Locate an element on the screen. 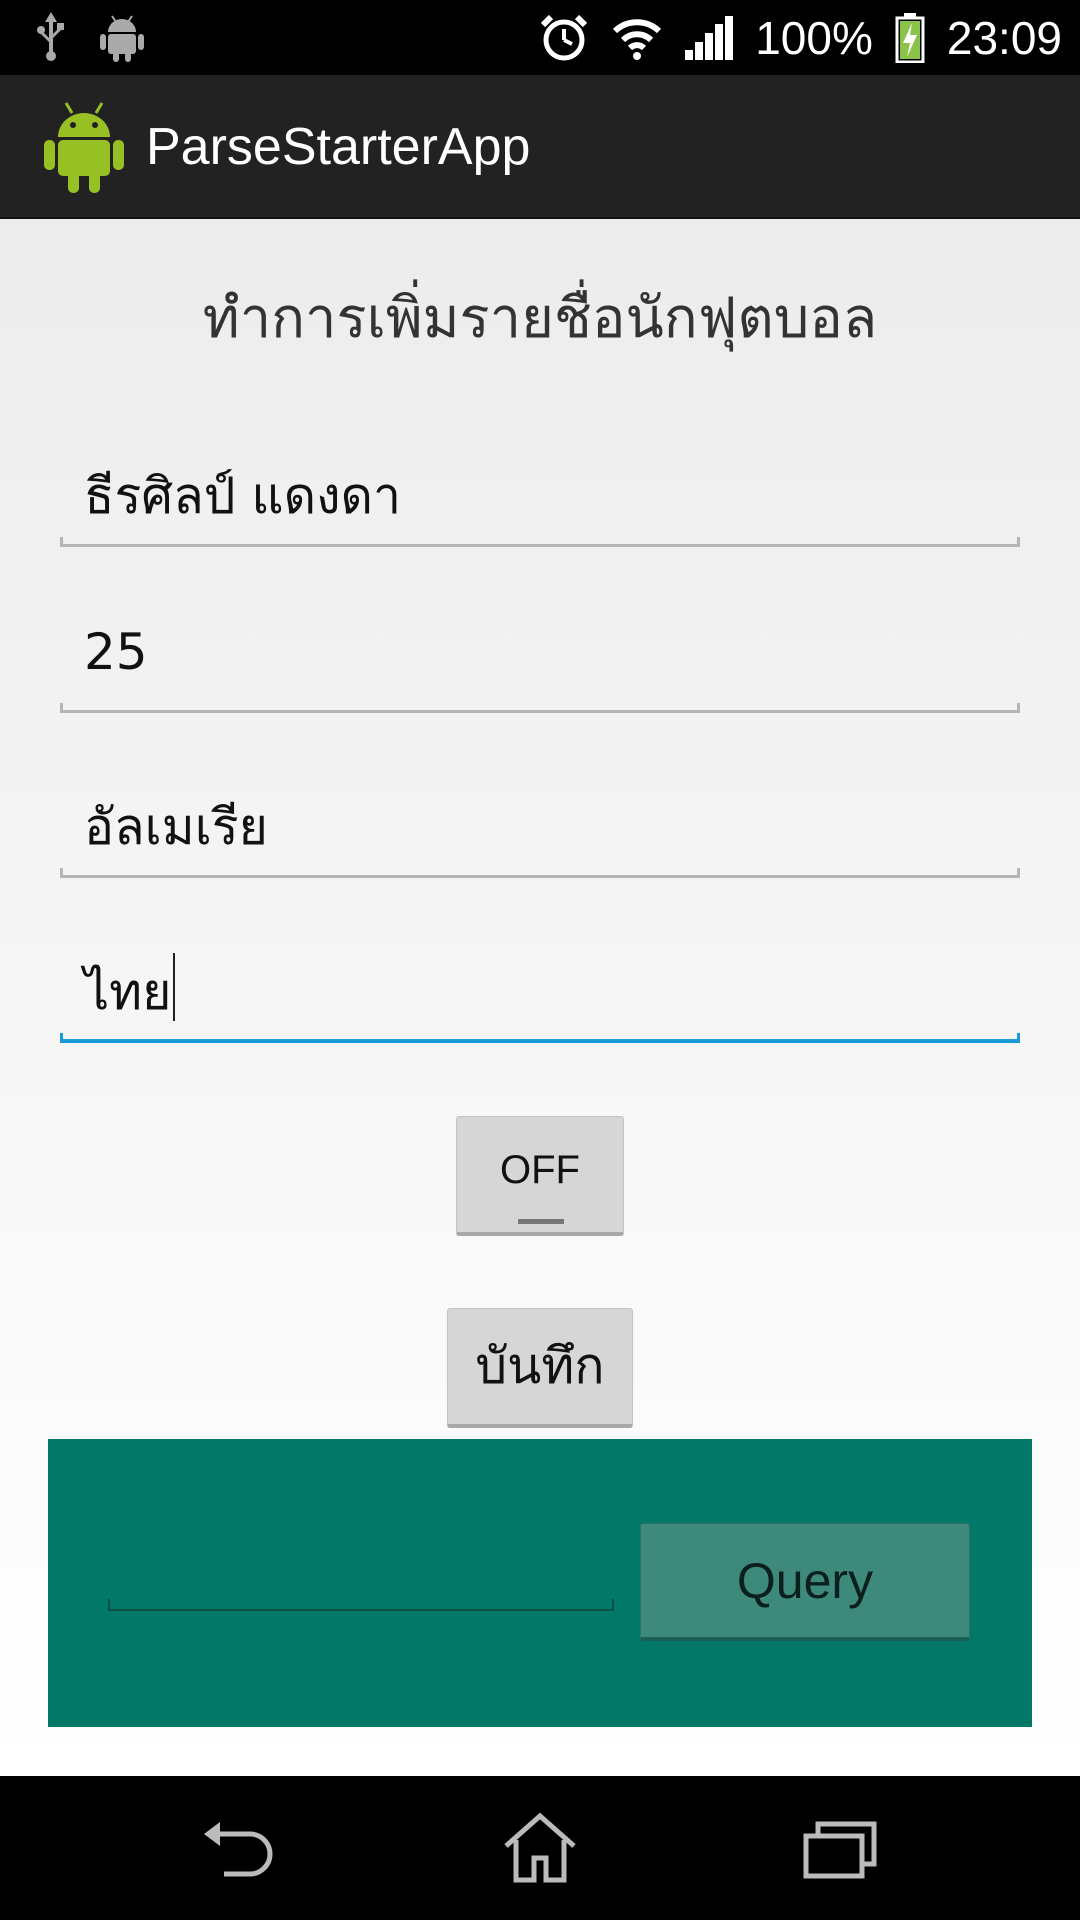 The height and width of the screenshot is (1920, 1080). battery-percent: 100% is located at coordinates (814, 37).